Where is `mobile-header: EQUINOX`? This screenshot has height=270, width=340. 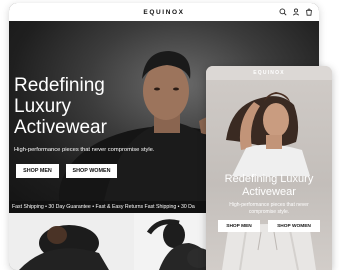
mobile-header: EQUINOX is located at coordinates (269, 73).